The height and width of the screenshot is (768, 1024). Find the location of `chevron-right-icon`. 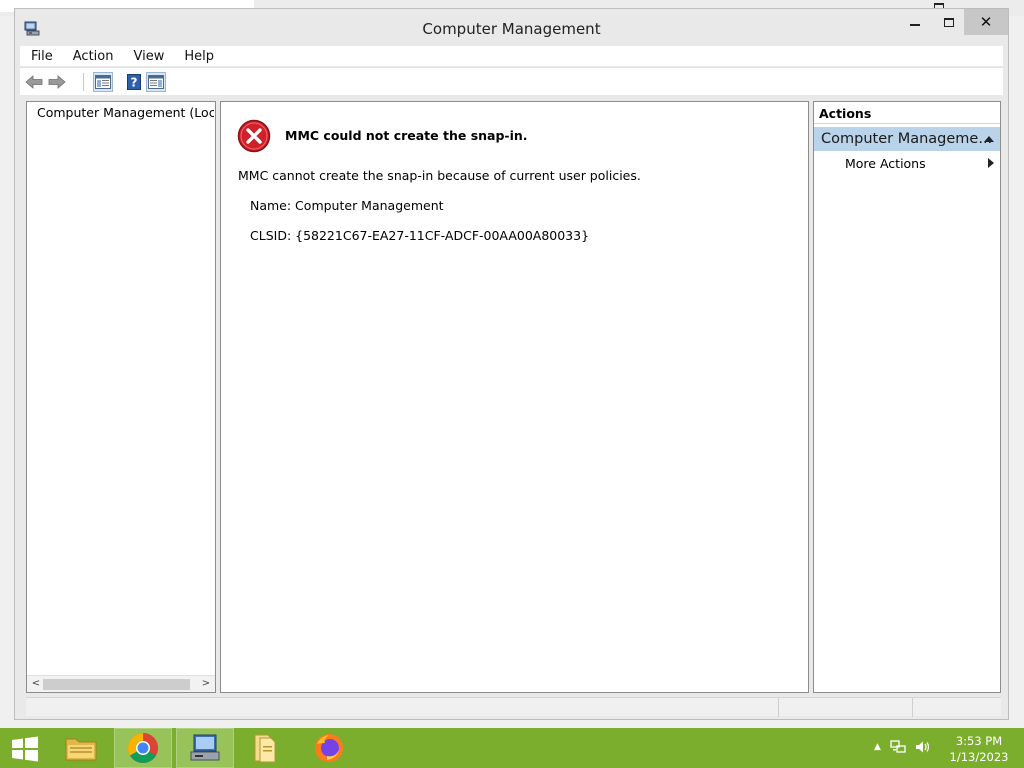

chevron-right-icon is located at coordinates (991, 163).